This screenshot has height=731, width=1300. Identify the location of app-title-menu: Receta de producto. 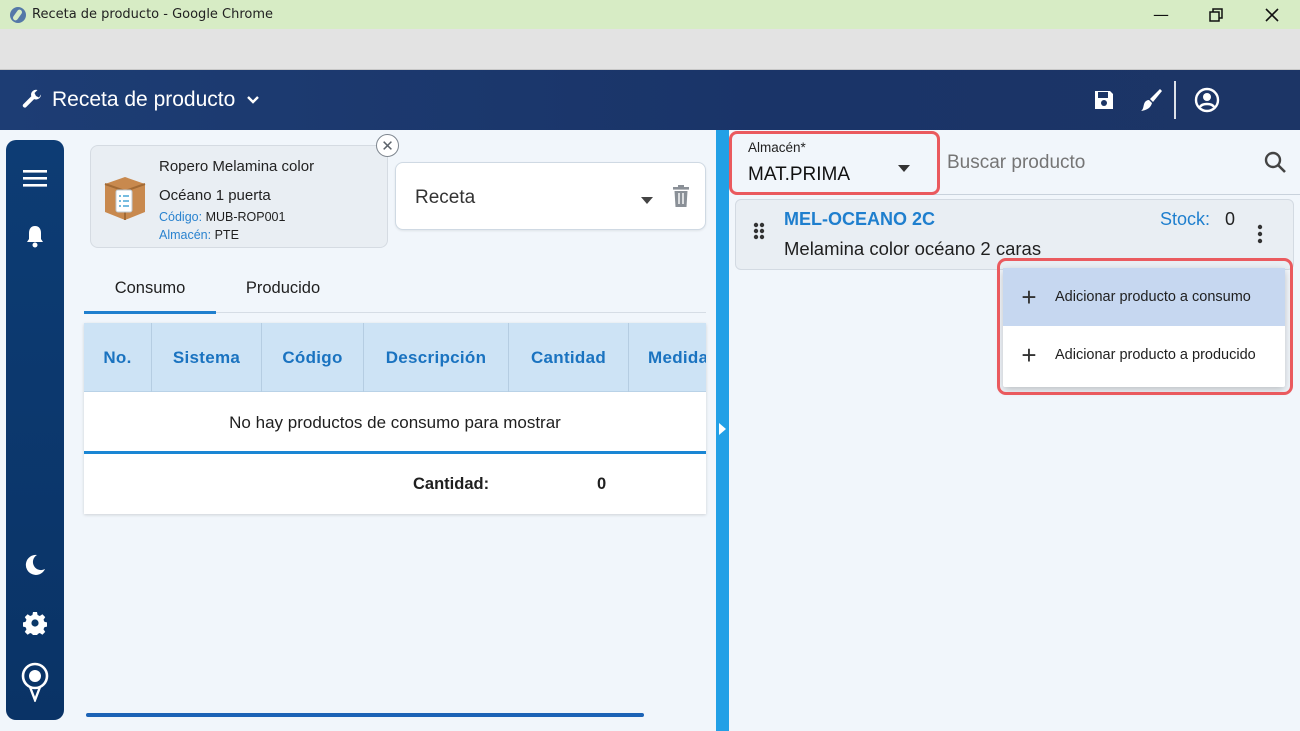
(140, 100).